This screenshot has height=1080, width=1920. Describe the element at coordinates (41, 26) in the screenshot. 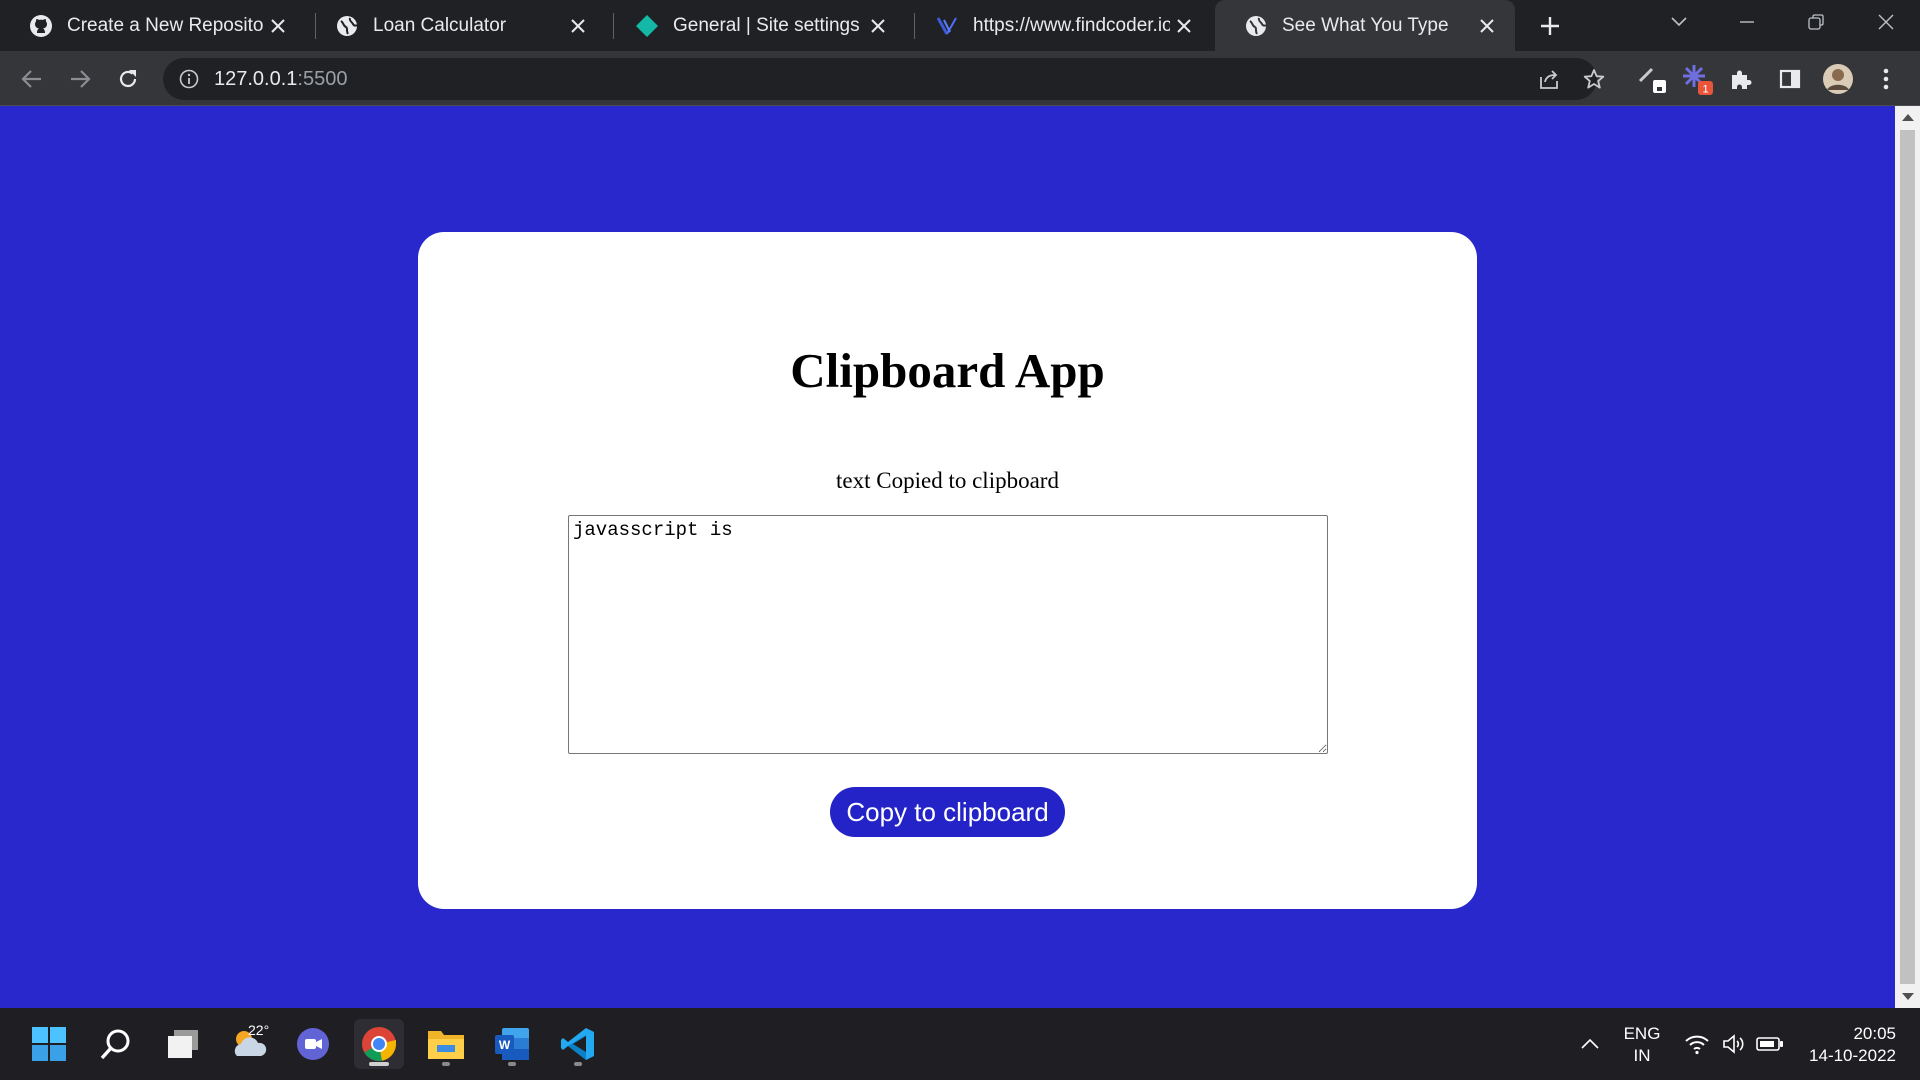

I see `github-icon` at that location.